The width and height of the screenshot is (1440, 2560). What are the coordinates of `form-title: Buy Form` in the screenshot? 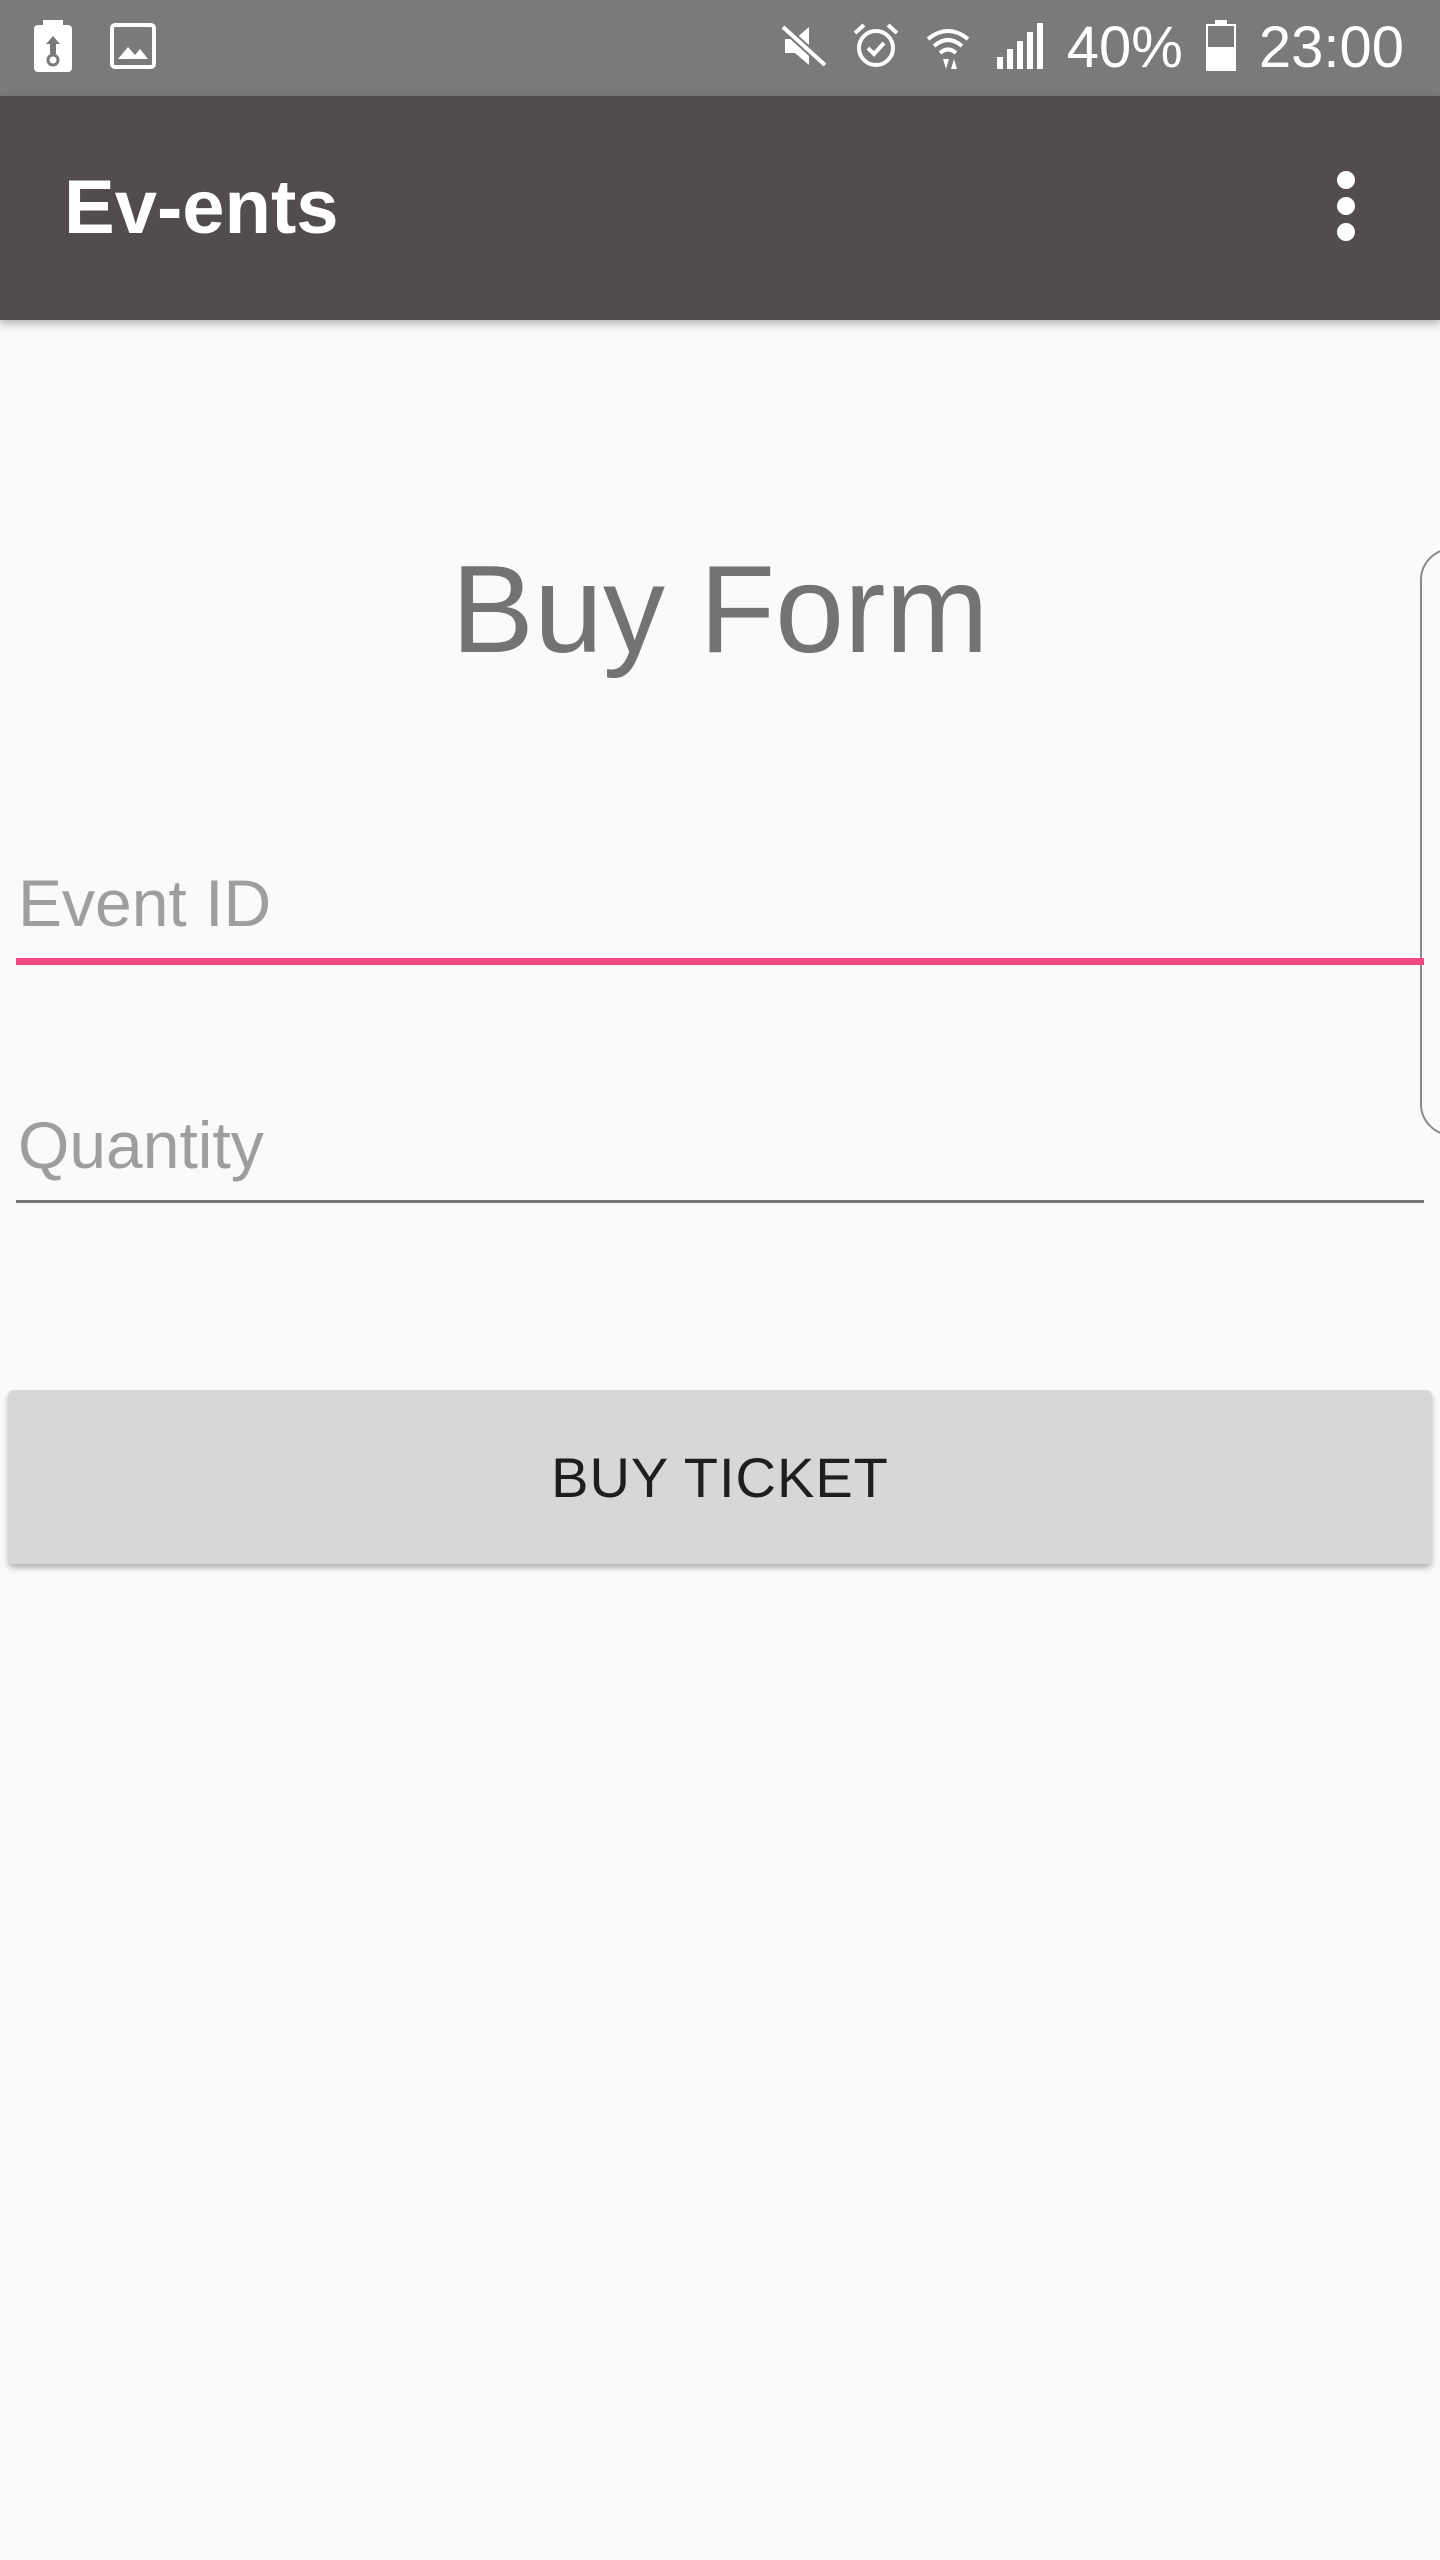 It's located at (720, 610).